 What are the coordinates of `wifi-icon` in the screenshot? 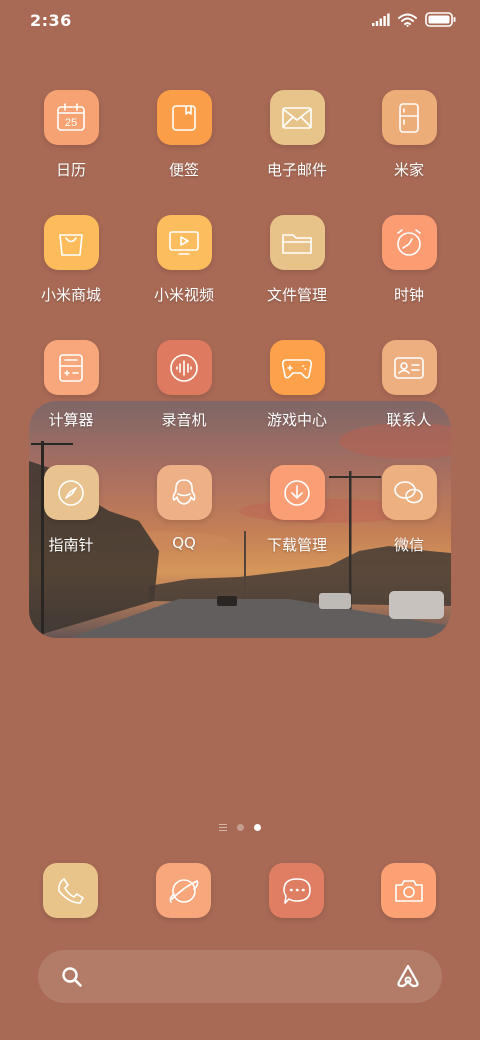 It's located at (407, 20).